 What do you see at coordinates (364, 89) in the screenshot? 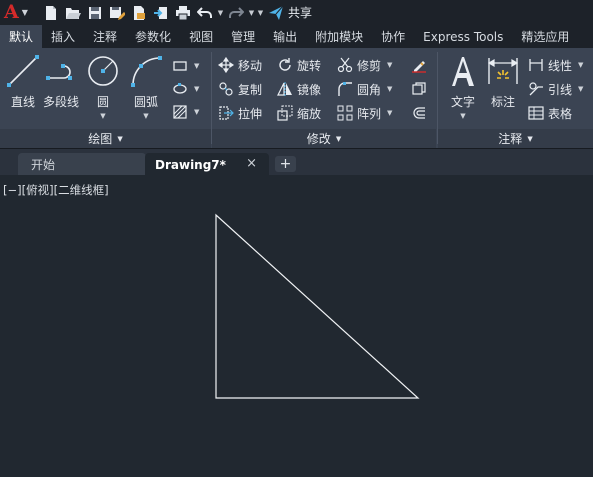
I see `fillet-tool-button: 圆角 ▼` at bounding box center [364, 89].